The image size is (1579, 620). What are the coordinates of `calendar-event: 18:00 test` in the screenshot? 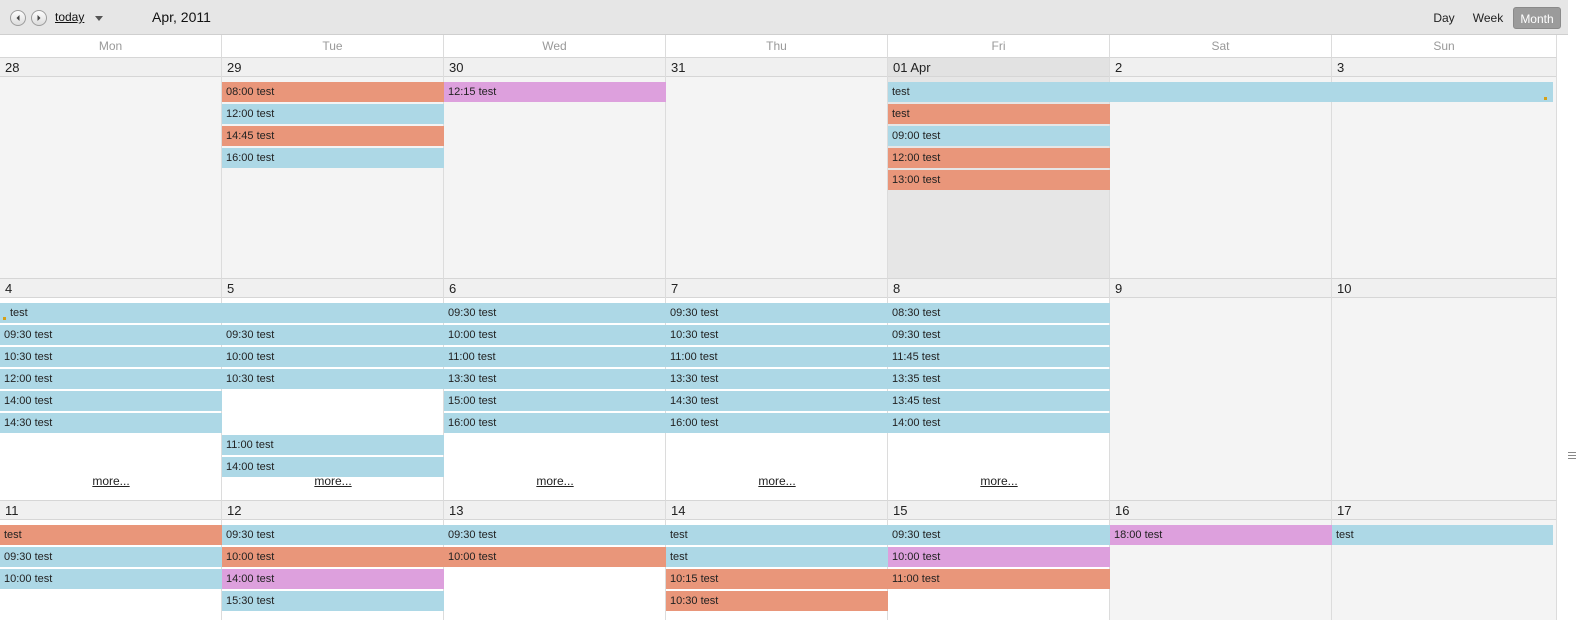 It's located at (1221, 535).